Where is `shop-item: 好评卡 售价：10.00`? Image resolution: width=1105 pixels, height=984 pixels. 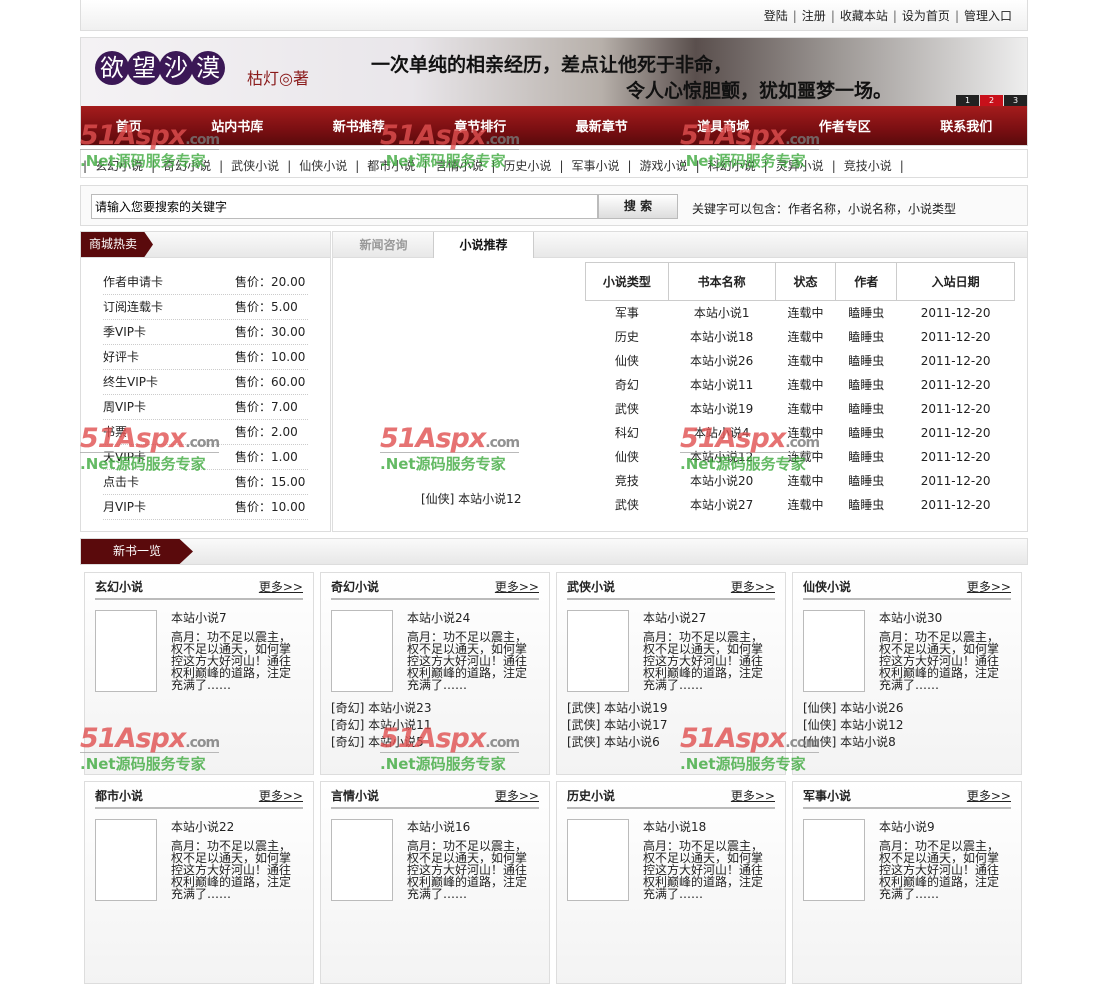
shop-item: 好评卡 售价：10.00 is located at coordinates (205, 357).